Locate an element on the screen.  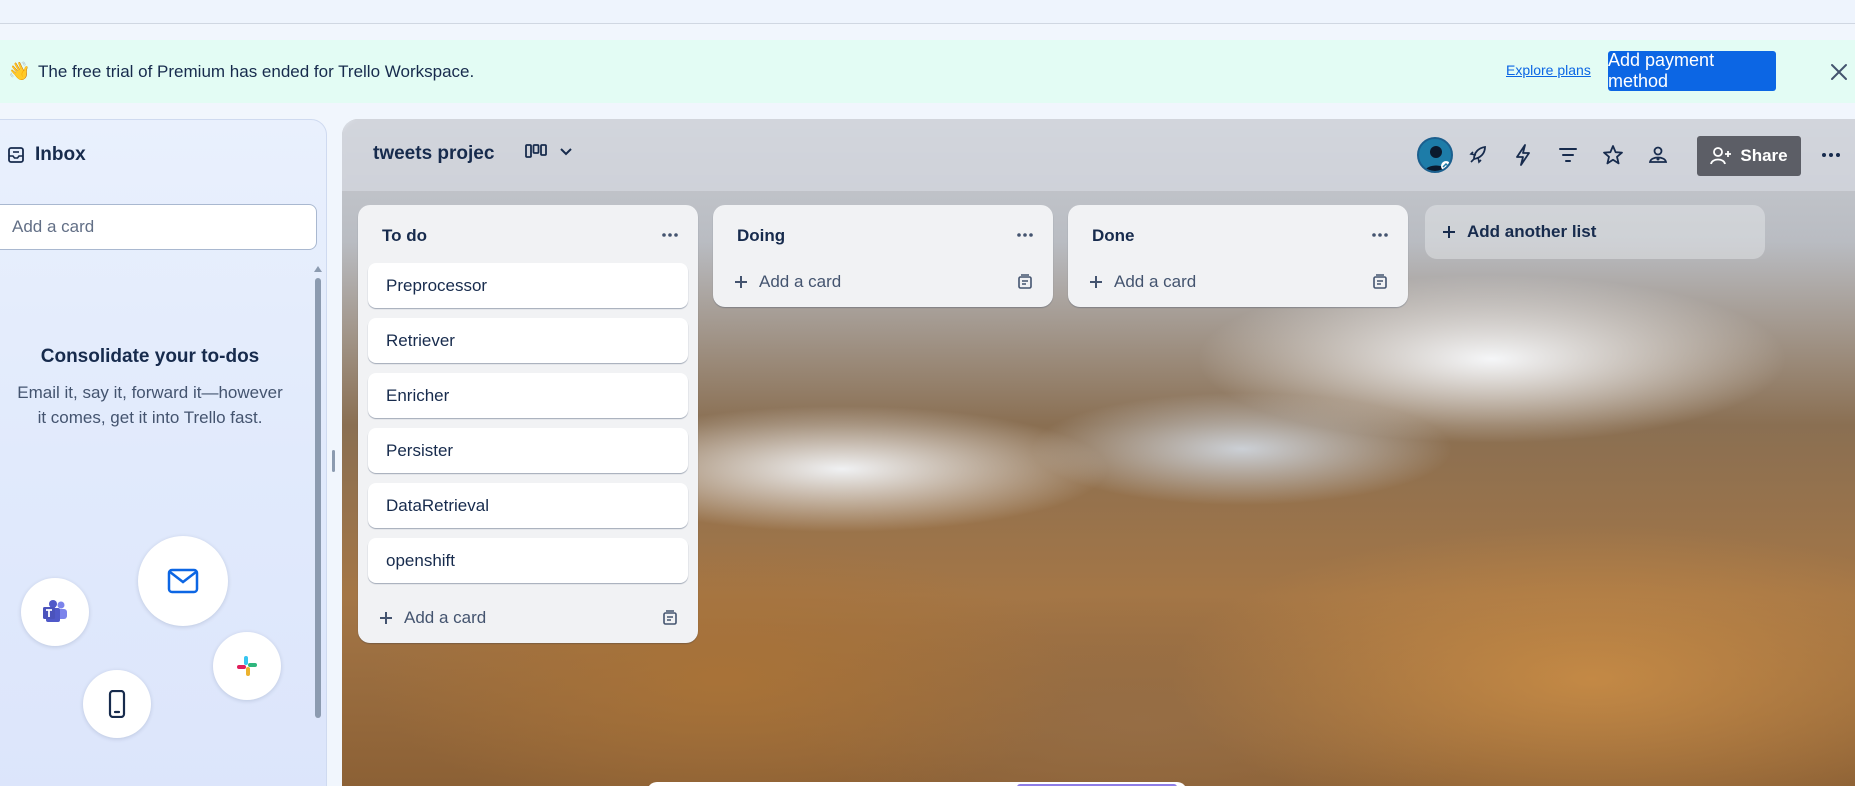
waving-hand-icon: 👋 is located at coordinates (19, 71).